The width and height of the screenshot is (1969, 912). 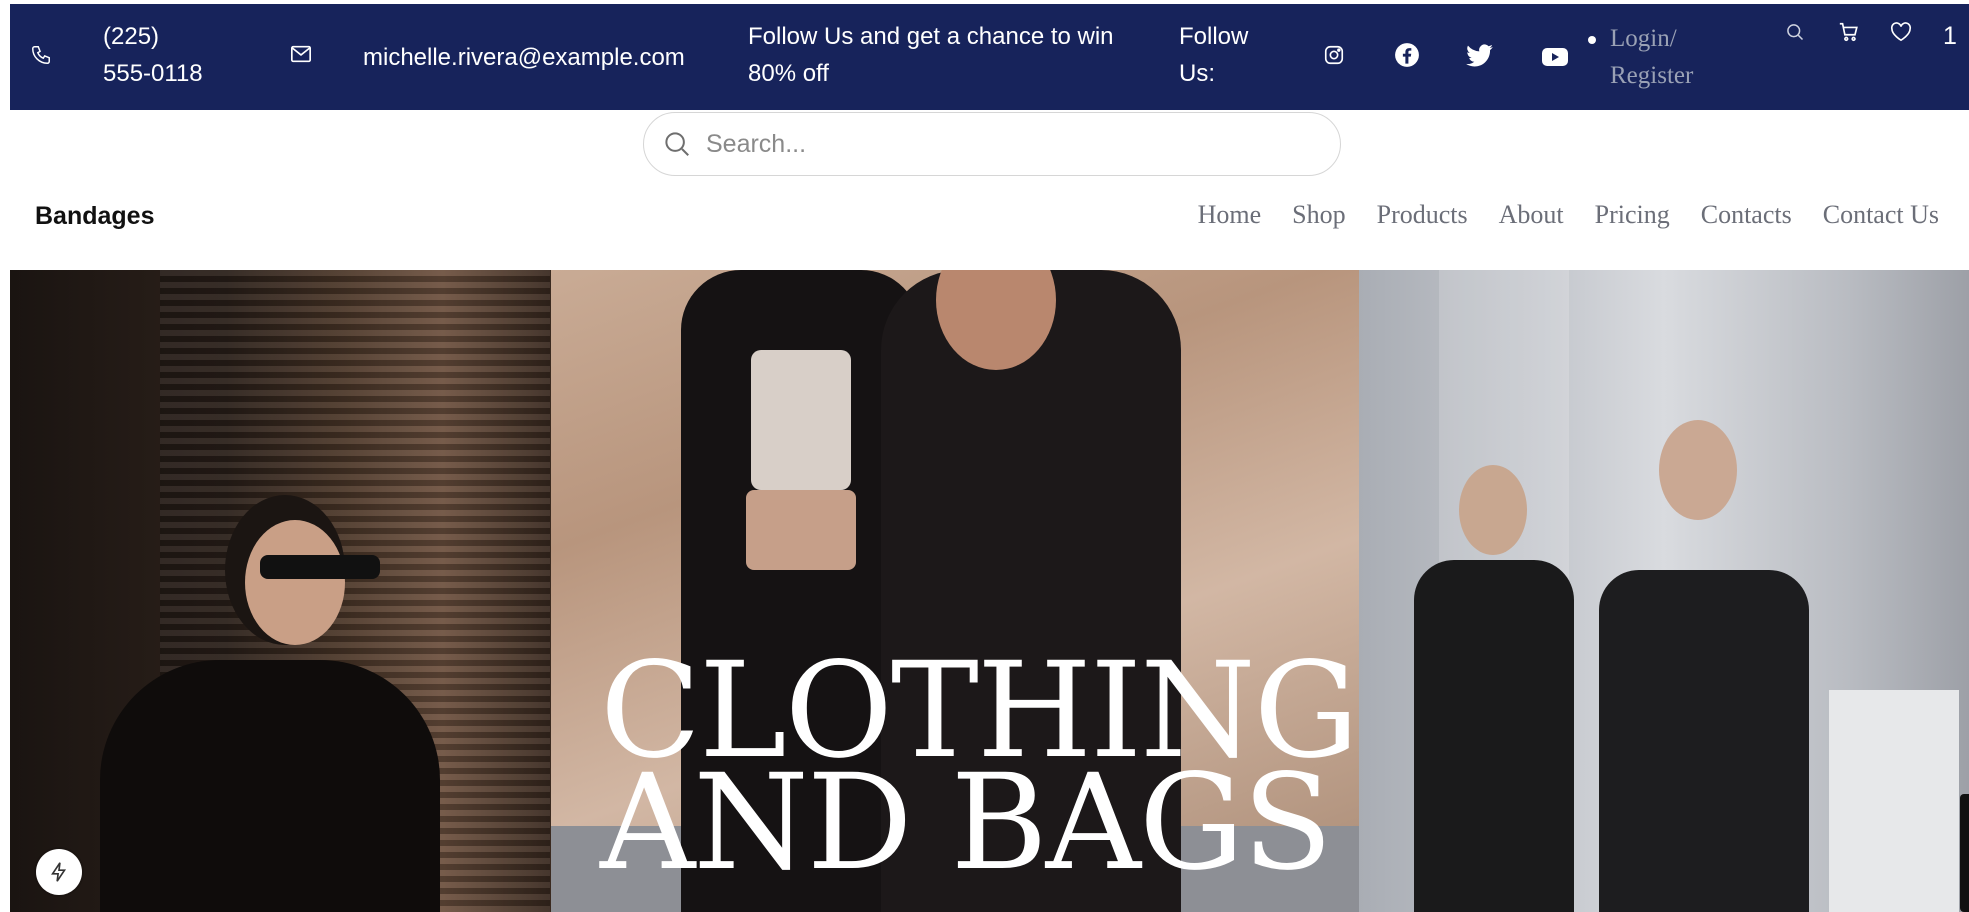 I want to click on hero-title: CLOTHING AND BAGS, so click(x=1000, y=772).